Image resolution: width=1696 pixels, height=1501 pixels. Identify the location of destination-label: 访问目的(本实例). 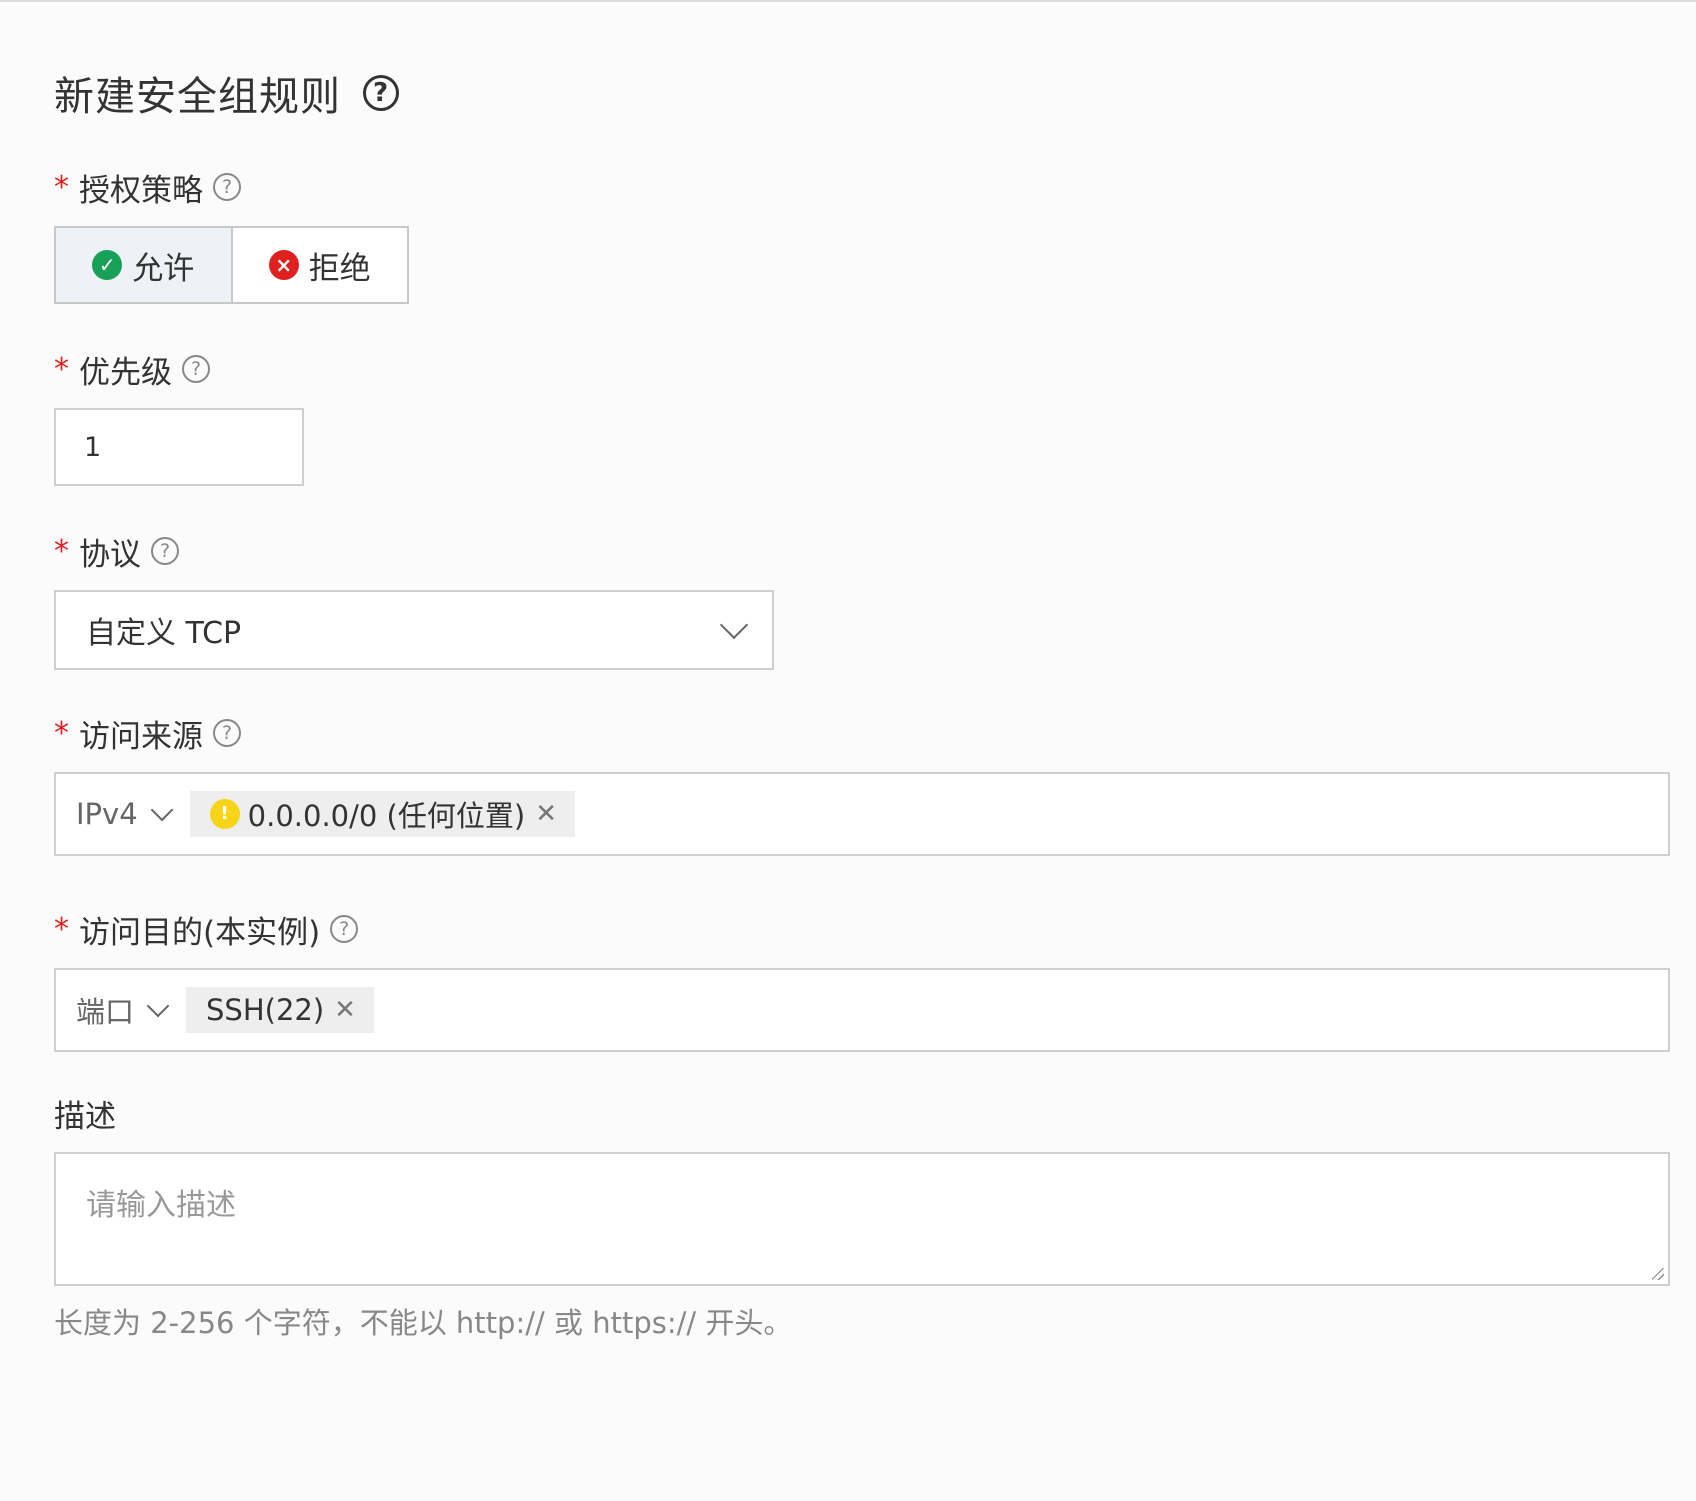
(200, 932).